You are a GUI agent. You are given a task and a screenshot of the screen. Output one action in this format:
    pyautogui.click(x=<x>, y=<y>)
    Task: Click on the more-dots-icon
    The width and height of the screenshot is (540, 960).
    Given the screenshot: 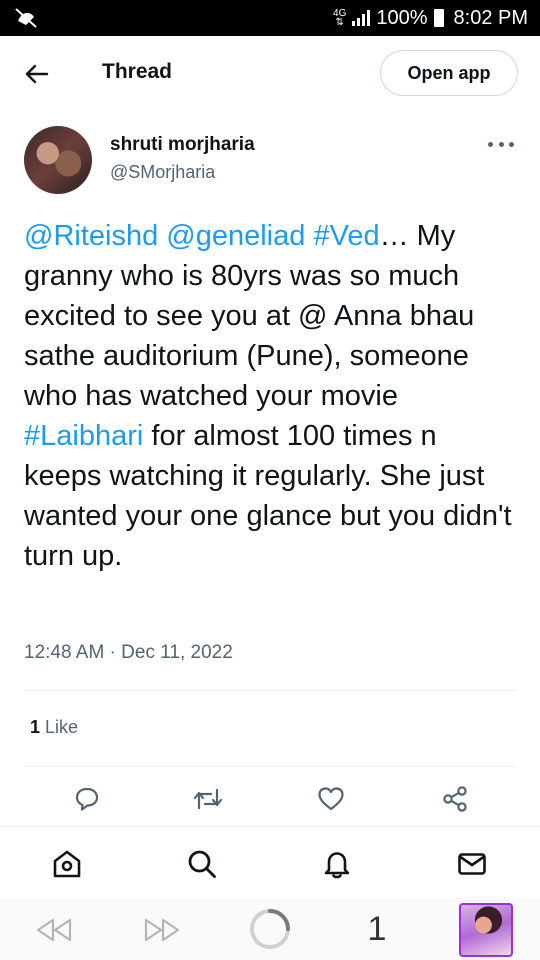 What is the action you would take?
    pyautogui.click(x=490, y=144)
    